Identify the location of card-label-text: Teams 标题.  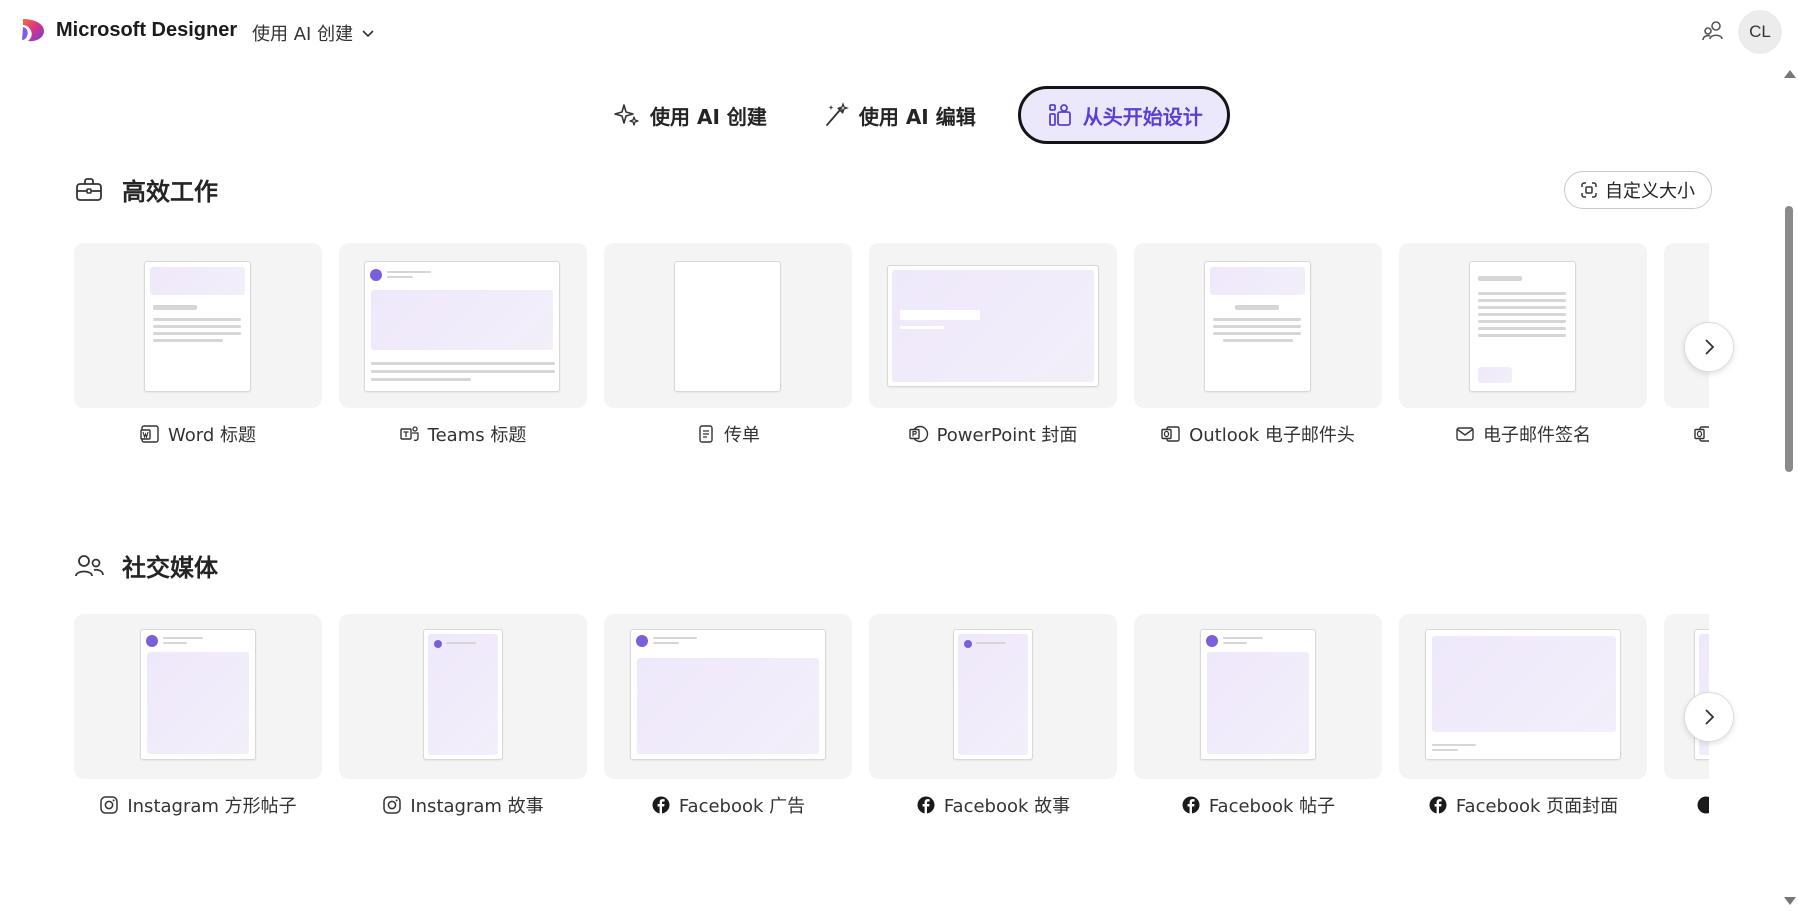
(477, 435).